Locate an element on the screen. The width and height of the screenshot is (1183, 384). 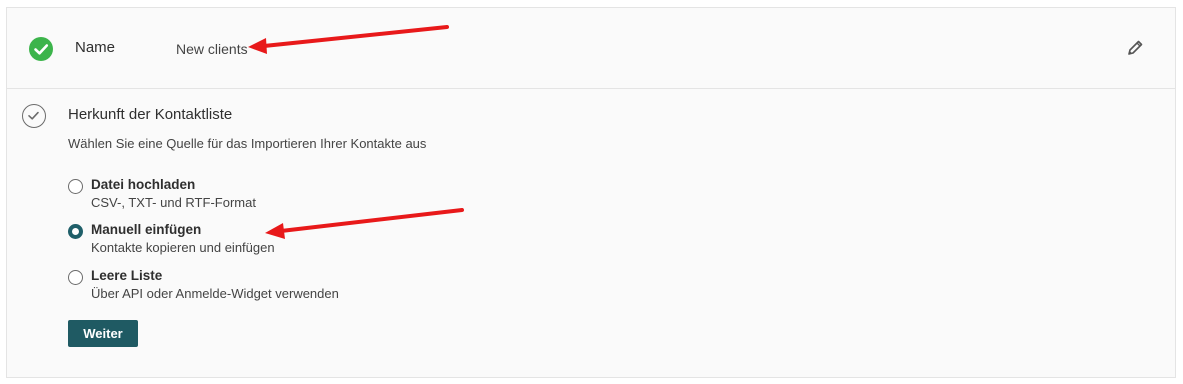
option-description: Kontakte kopieren und einfügen is located at coordinates (183, 247).